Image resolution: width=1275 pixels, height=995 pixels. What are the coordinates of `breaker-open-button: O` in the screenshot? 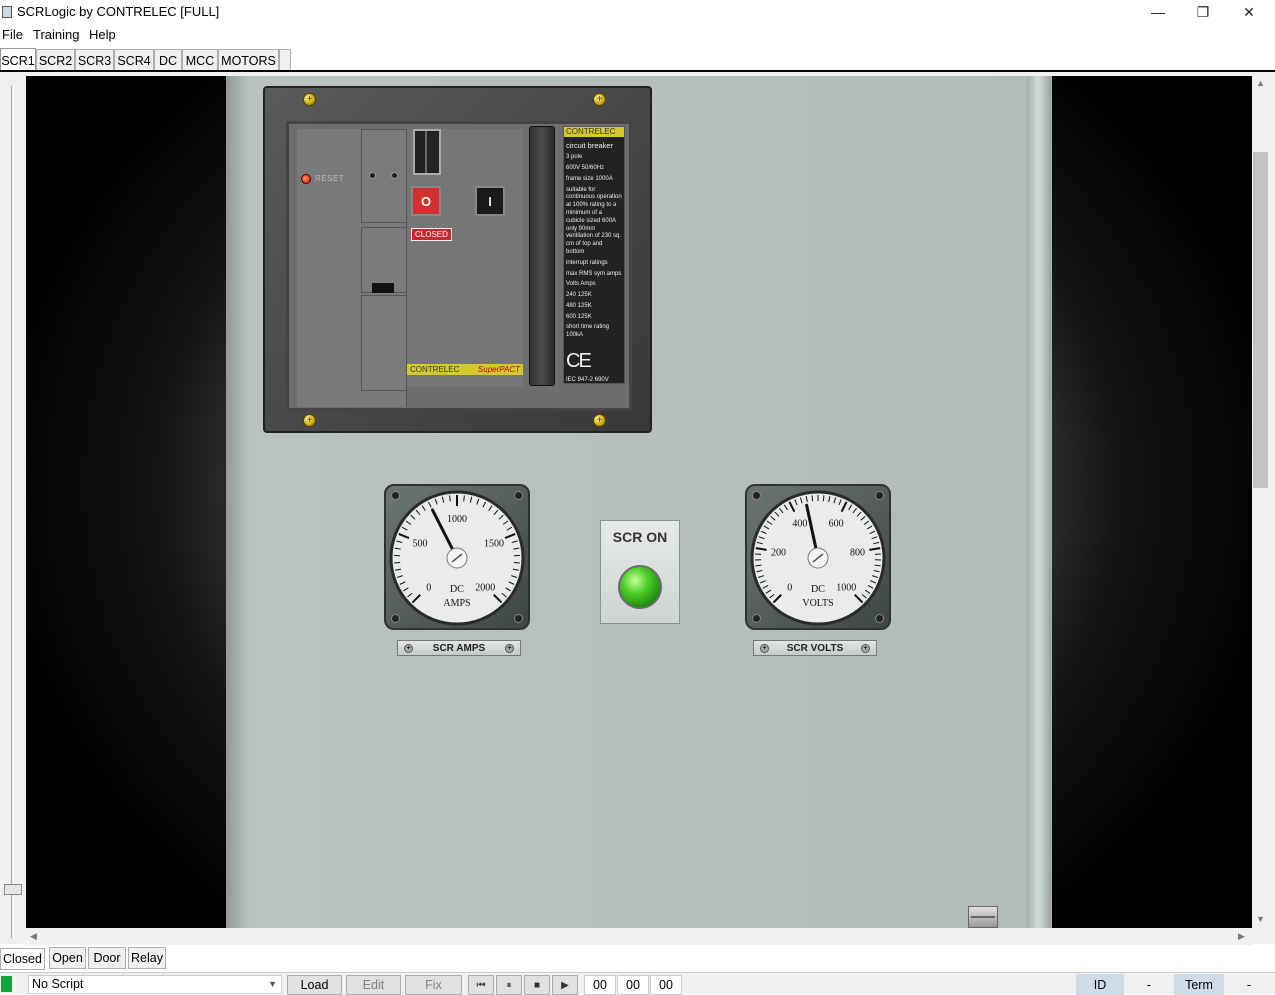 It's located at (426, 201).